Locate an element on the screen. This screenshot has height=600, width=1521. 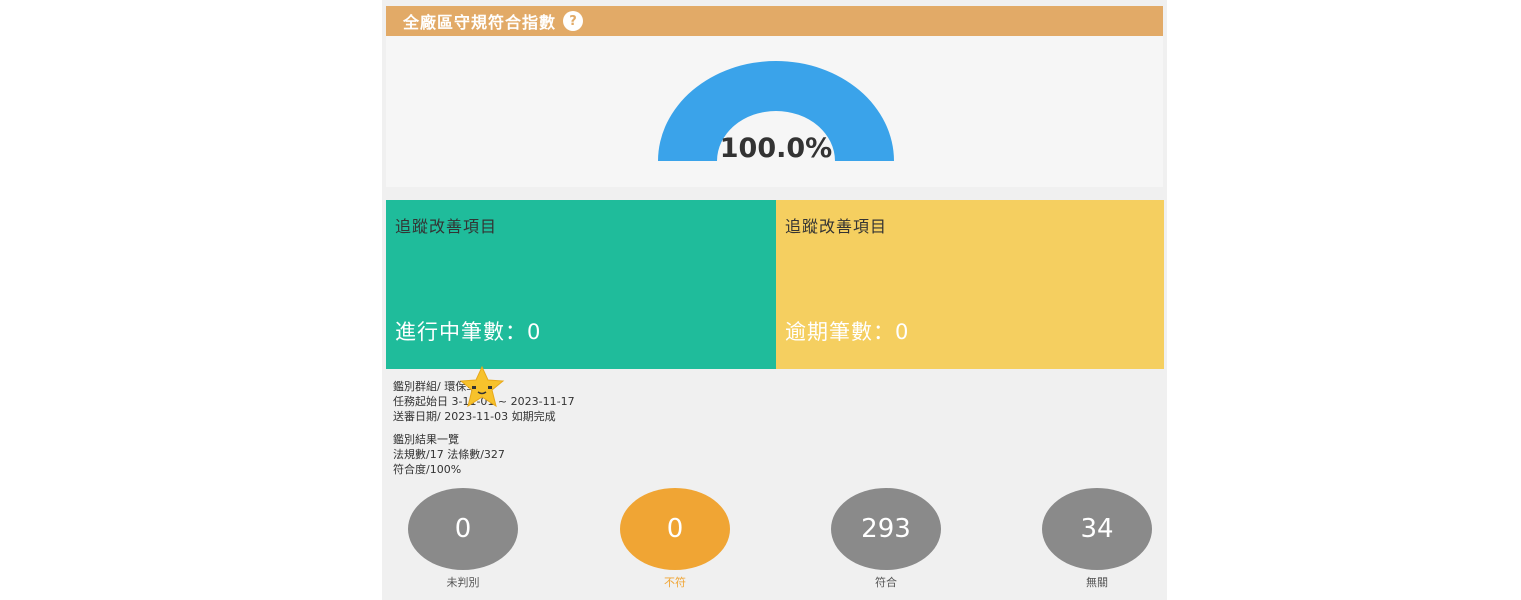
help-icon: ? is located at coordinates (573, 21).